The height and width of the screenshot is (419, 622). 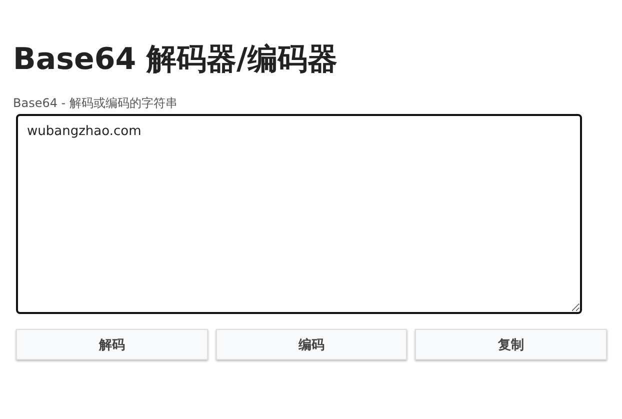 What do you see at coordinates (175, 60) in the screenshot?
I see `page-title: Base64 解码器/编码器` at bounding box center [175, 60].